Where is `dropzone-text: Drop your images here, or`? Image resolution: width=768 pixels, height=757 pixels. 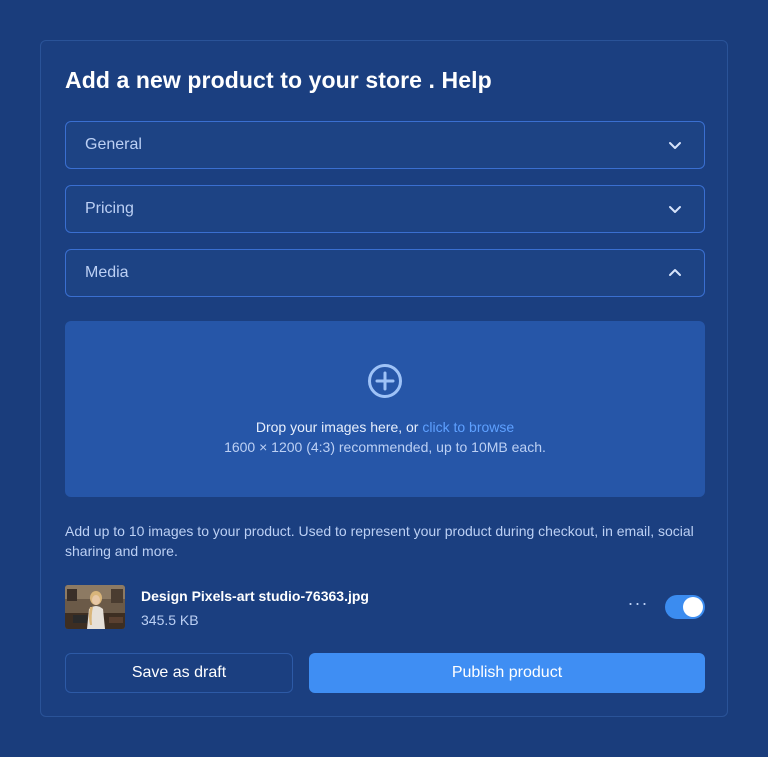 dropzone-text: Drop your images here, or is located at coordinates (339, 427).